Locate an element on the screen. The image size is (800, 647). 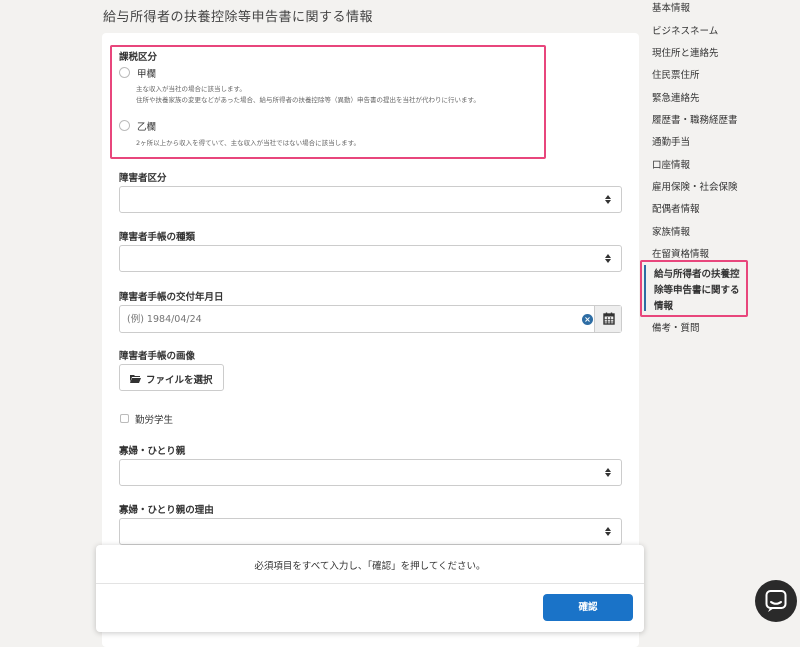
sidebar-item-resume: 履歴書・職務経歴書 is located at coordinates (695, 119).